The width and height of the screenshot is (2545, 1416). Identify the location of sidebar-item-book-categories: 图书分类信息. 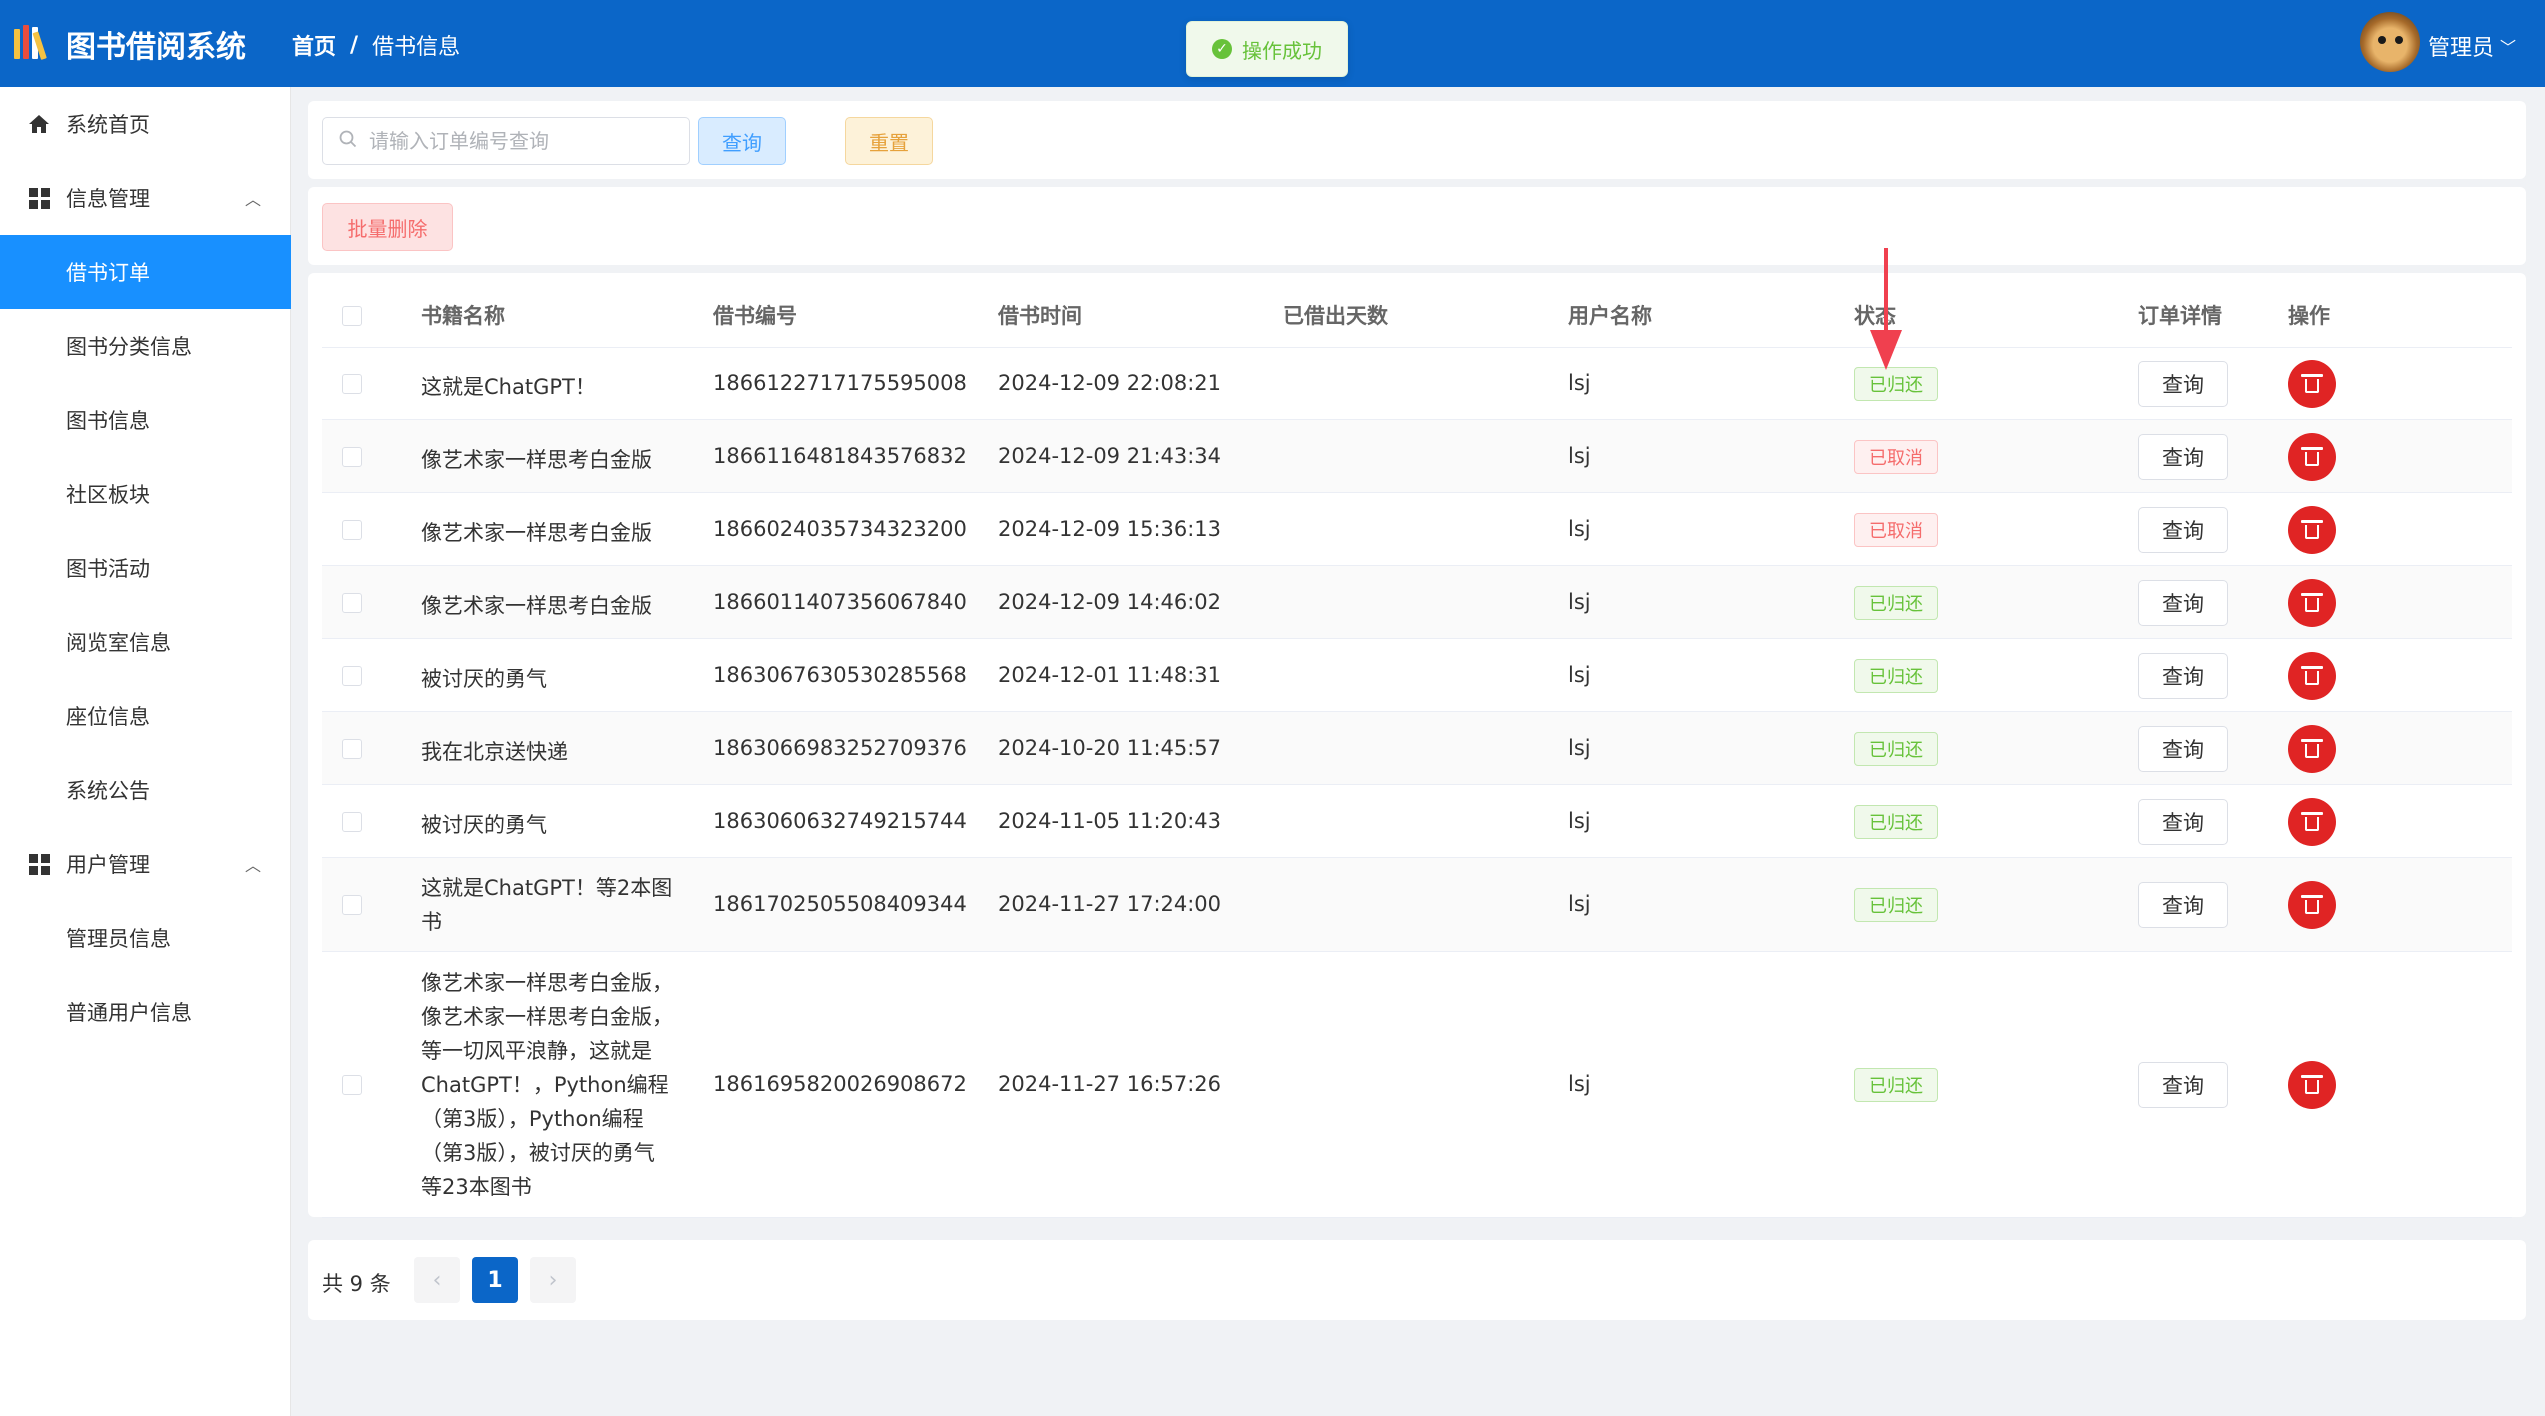
(145, 346).